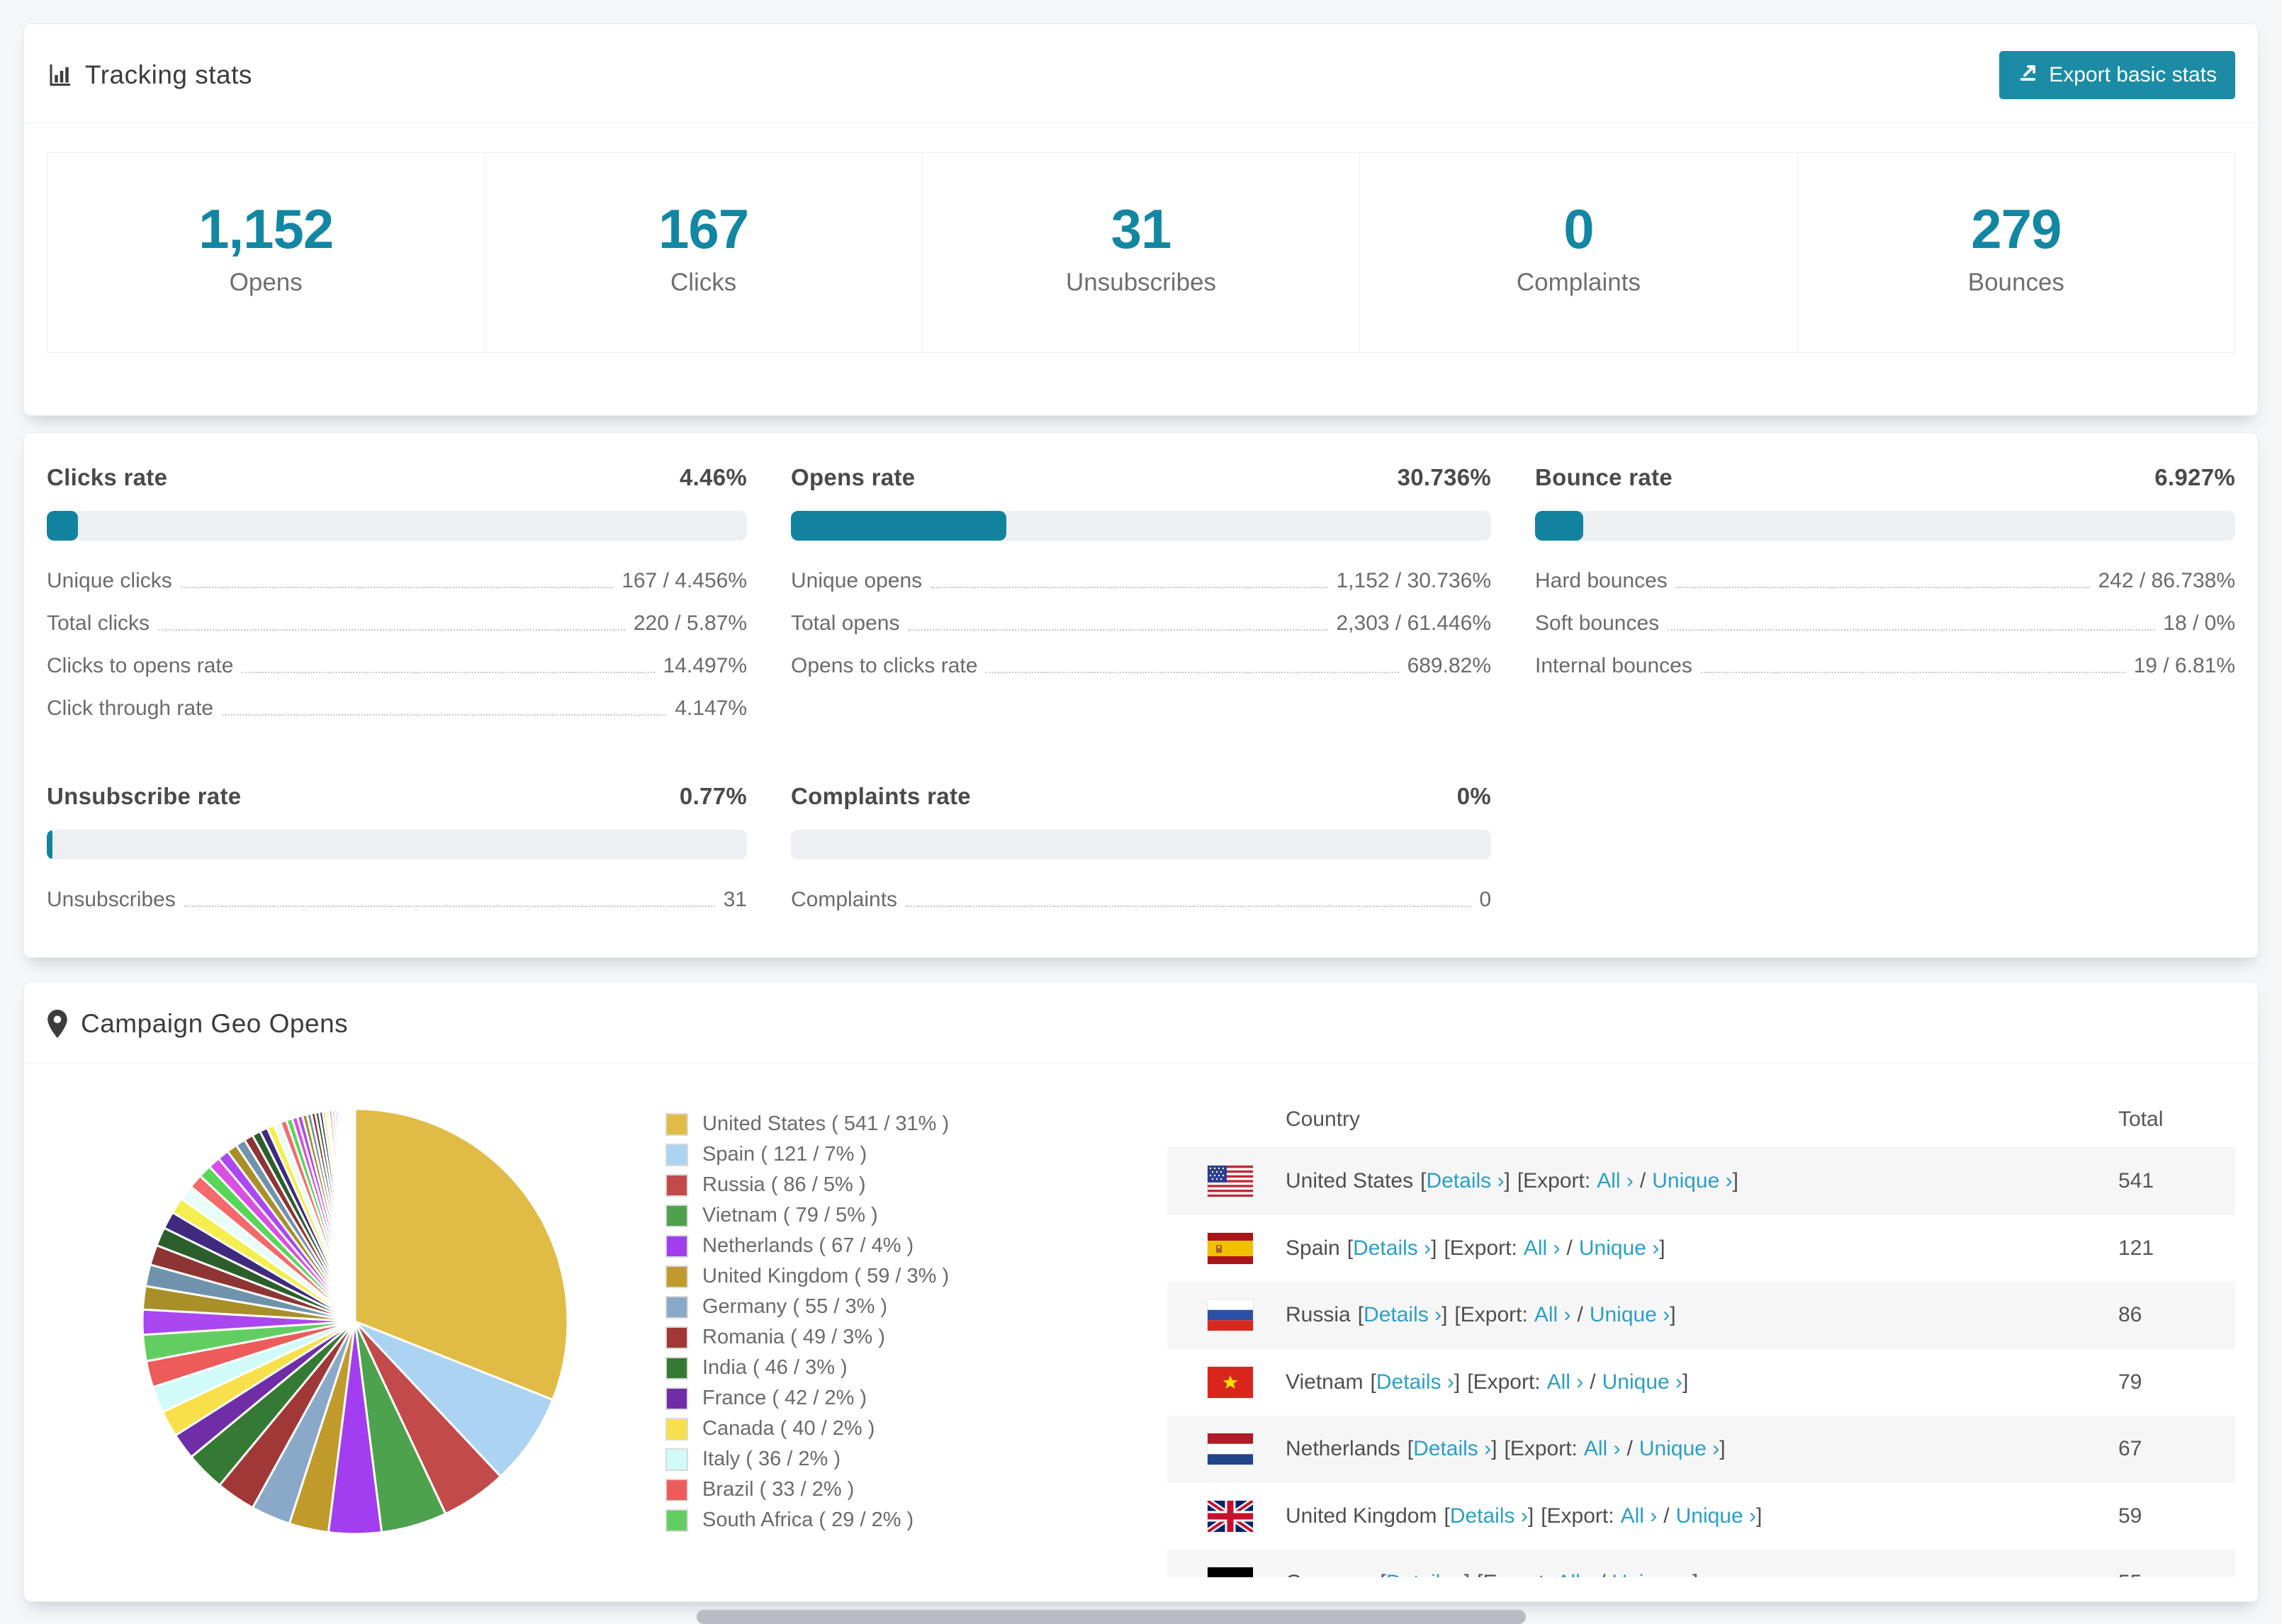  Describe the element at coordinates (1141, 74) in the screenshot. I see `tracking-stats-header: Tracking stats Export basic stats` at that location.